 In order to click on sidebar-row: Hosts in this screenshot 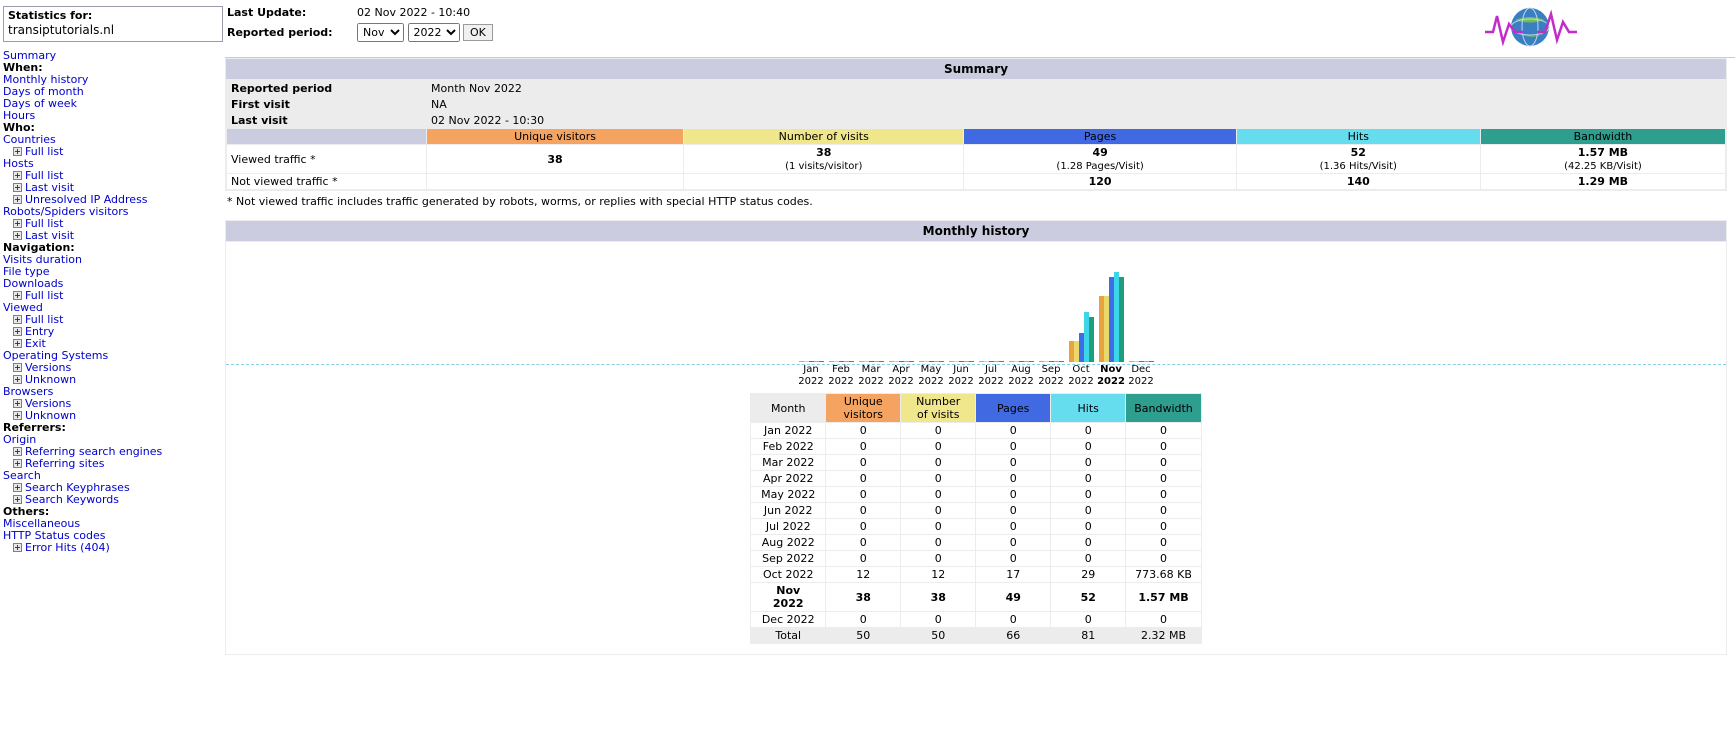, I will do `click(114, 163)`.